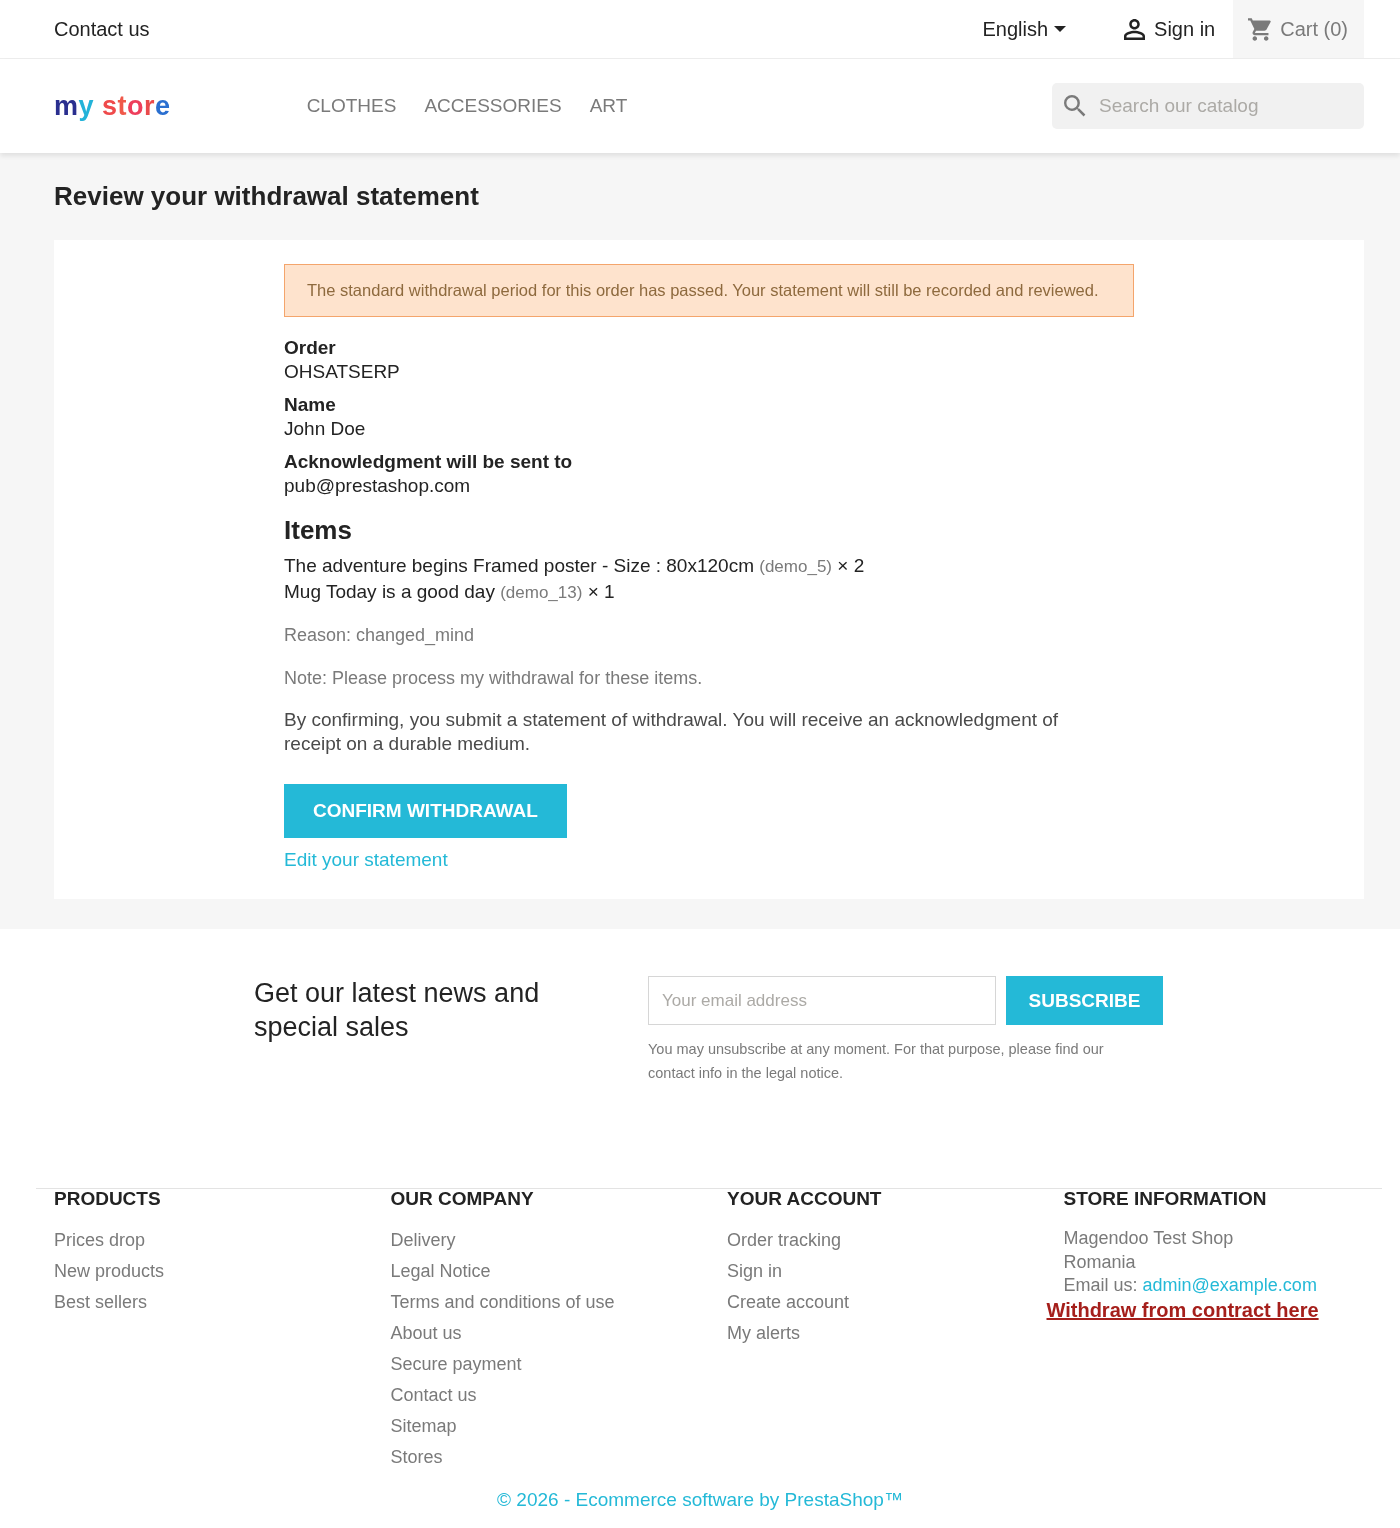 The image size is (1400, 1528). I want to click on footer-link: My alerts, so click(763, 1333).